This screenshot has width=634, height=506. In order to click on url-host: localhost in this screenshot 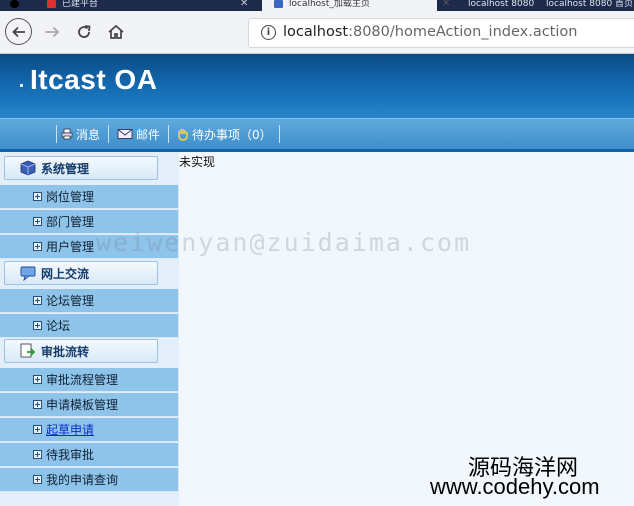, I will do `click(316, 32)`.